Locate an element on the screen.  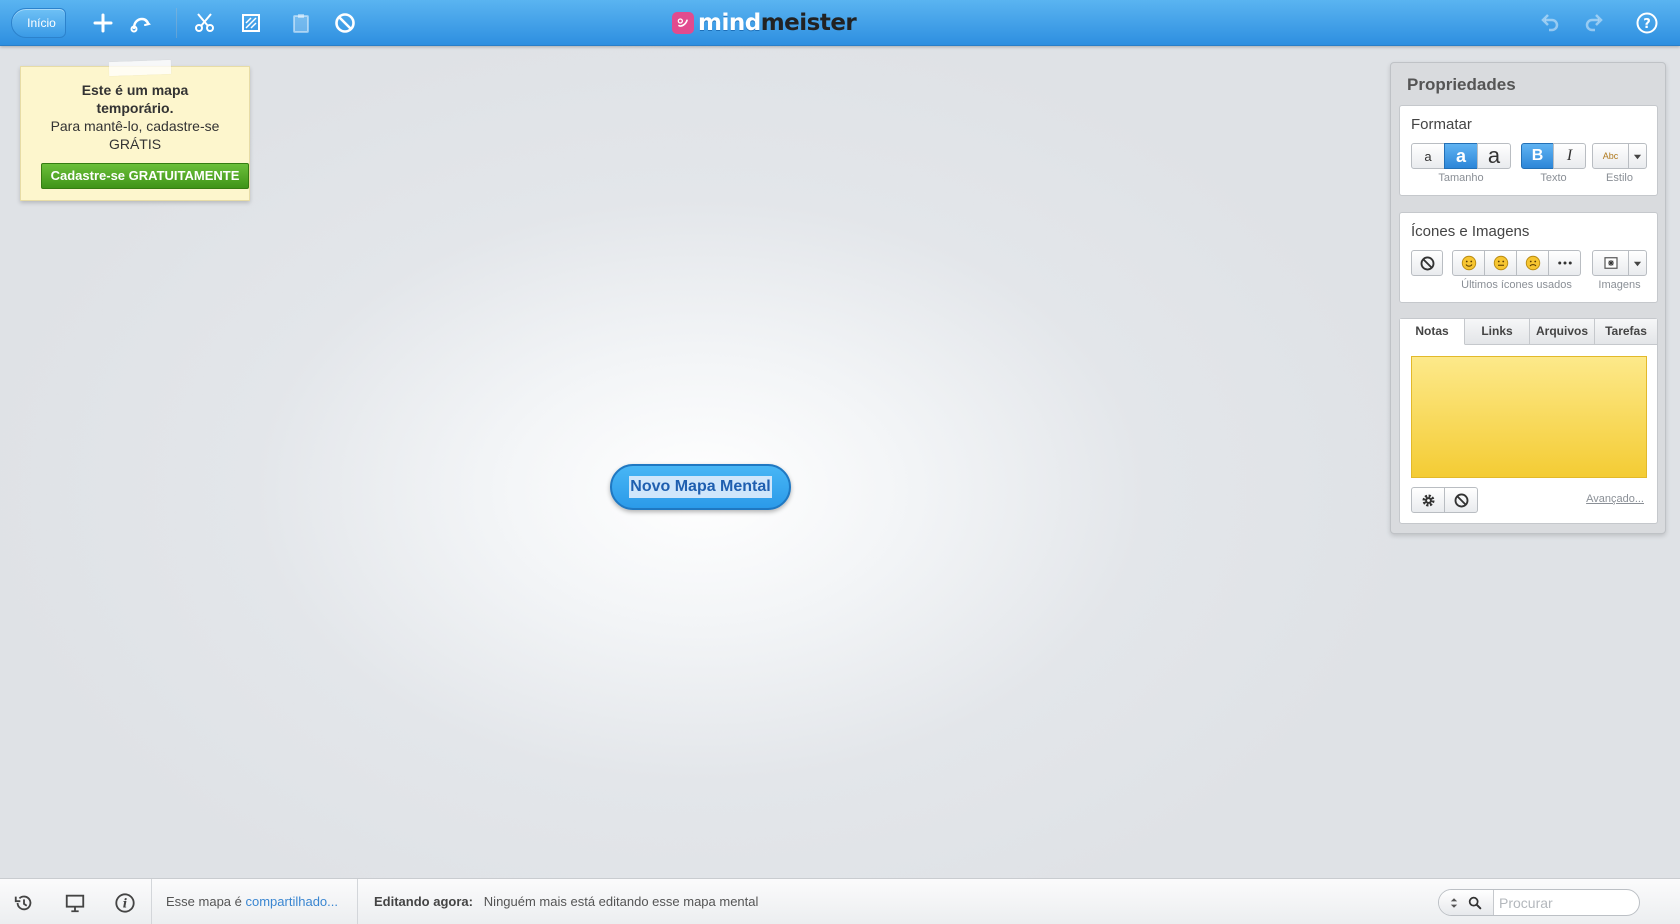
tape-decoration is located at coordinates (140, 68).